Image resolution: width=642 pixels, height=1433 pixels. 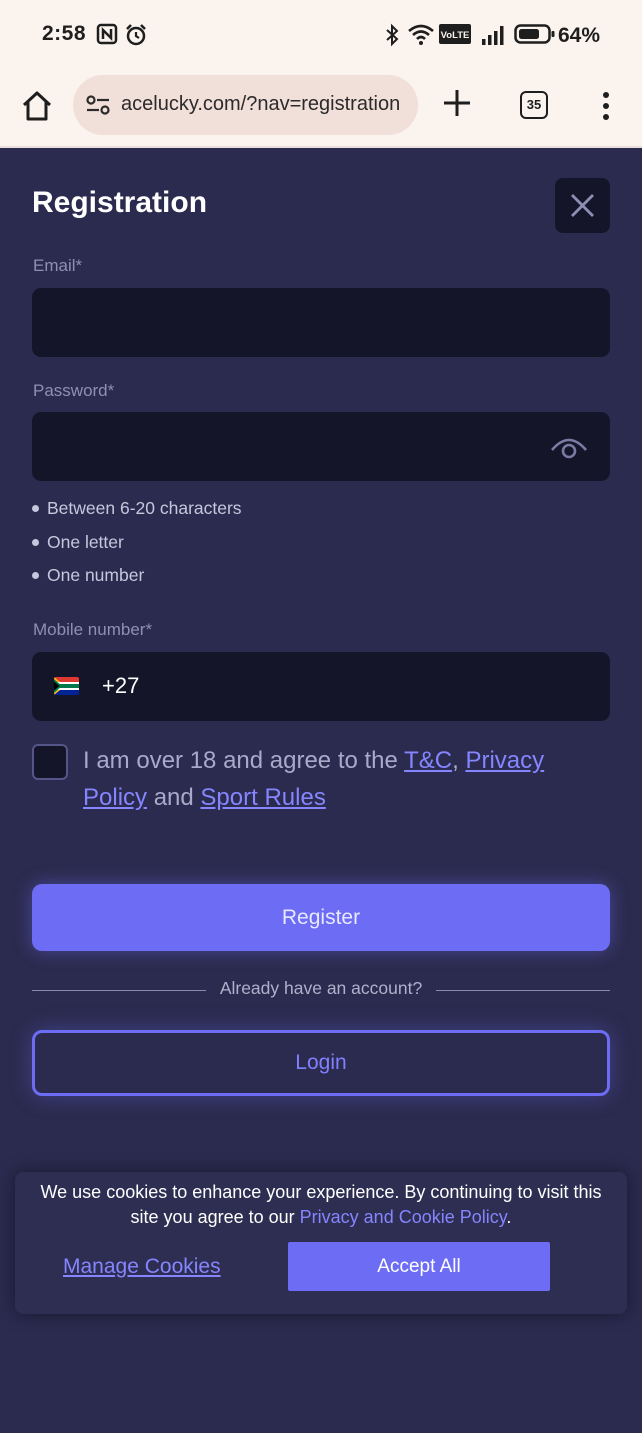 I want to click on signal-icon, so click(x=493, y=35).